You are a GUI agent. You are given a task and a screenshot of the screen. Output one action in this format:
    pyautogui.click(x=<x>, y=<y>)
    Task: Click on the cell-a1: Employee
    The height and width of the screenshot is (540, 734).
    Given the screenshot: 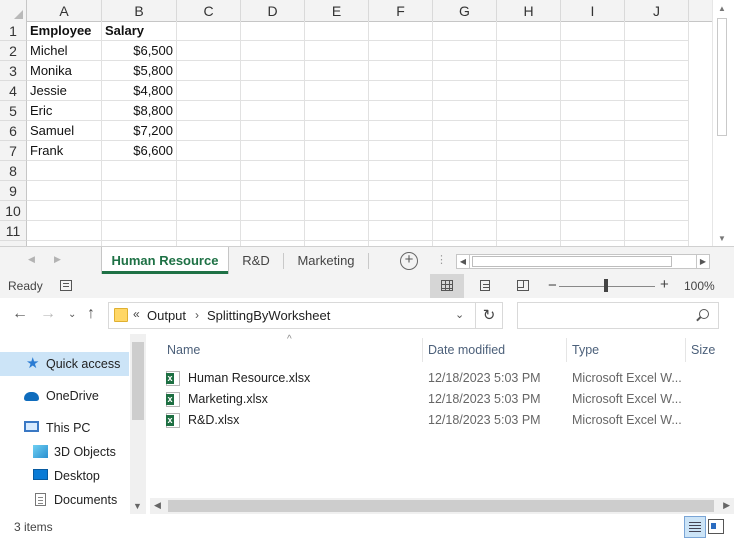 What is the action you would take?
    pyautogui.click(x=64, y=31)
    